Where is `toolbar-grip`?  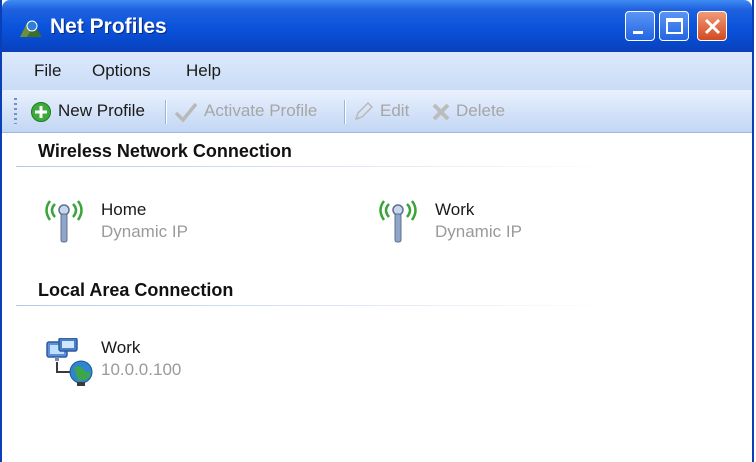
toolbar-grip is located at coordinates (15, 111).